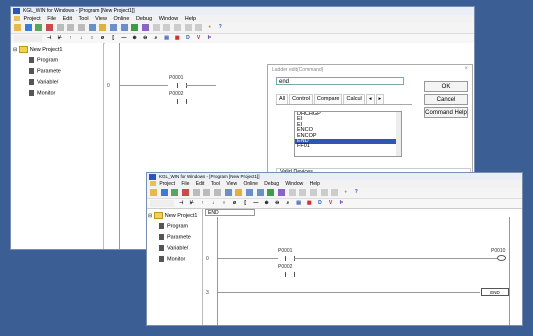  What do you see at coordinates (446, 112) in the screenshot?
I see `command-help-button: Command Help` at bounding box center [446, 112].